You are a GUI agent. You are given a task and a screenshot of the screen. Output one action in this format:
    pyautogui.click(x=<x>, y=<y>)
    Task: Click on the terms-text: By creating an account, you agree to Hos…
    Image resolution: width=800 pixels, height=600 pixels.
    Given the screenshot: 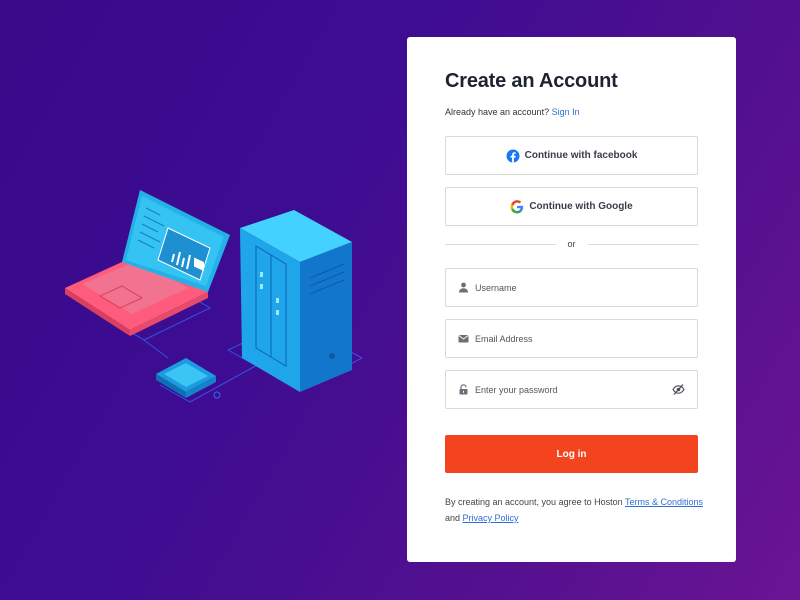 What is the action you would take?
    pyautogui.click(x=575, y=510)
    